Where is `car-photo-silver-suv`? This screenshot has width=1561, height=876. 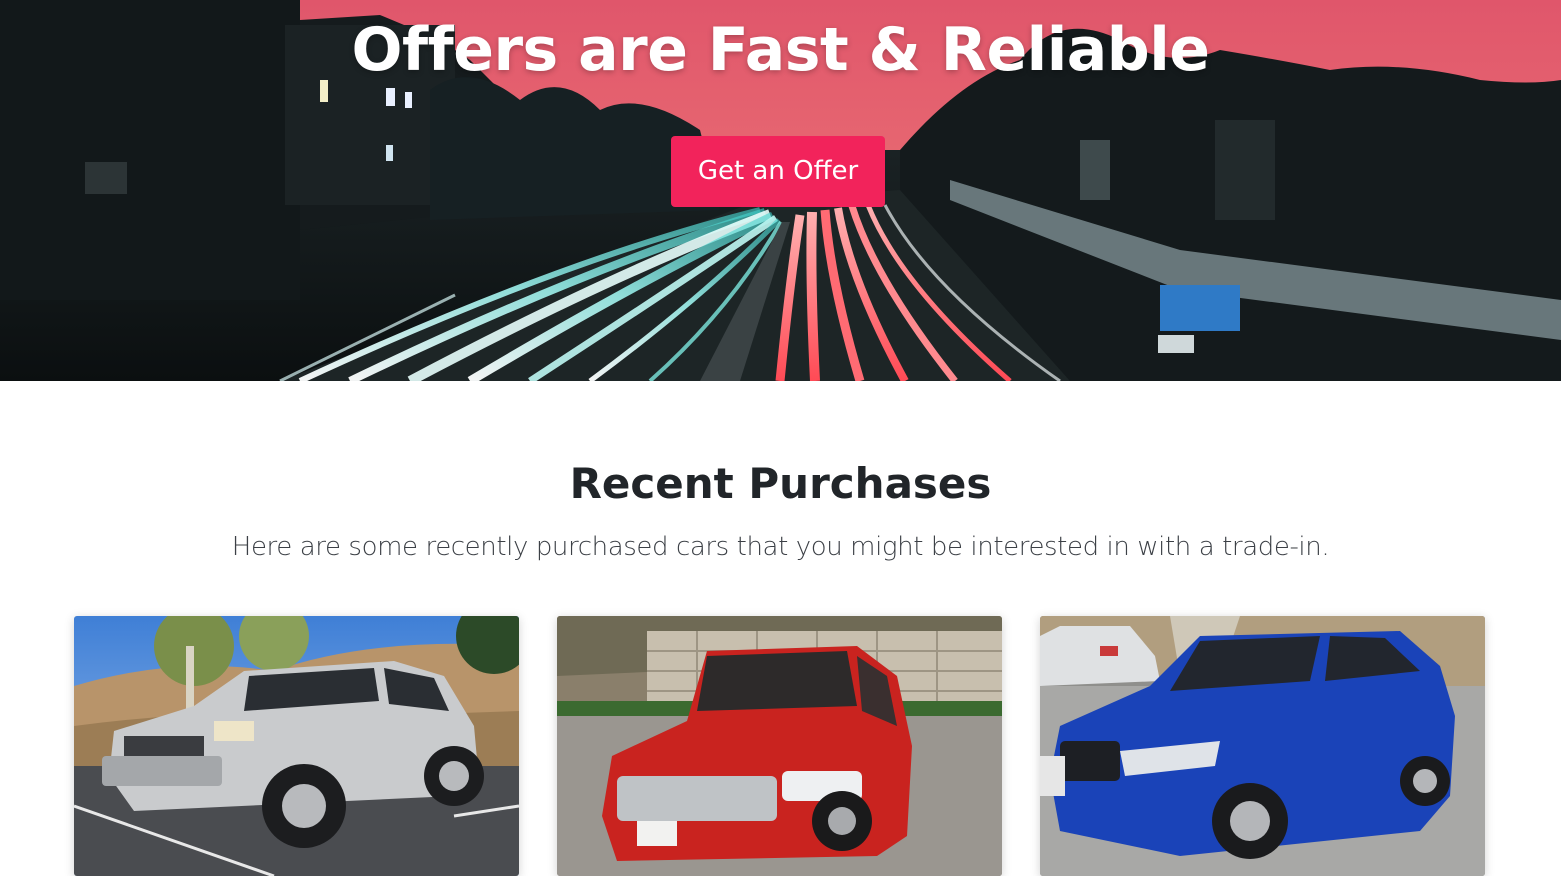
car-photo-silver-suv is located at coordinates (296, 746).